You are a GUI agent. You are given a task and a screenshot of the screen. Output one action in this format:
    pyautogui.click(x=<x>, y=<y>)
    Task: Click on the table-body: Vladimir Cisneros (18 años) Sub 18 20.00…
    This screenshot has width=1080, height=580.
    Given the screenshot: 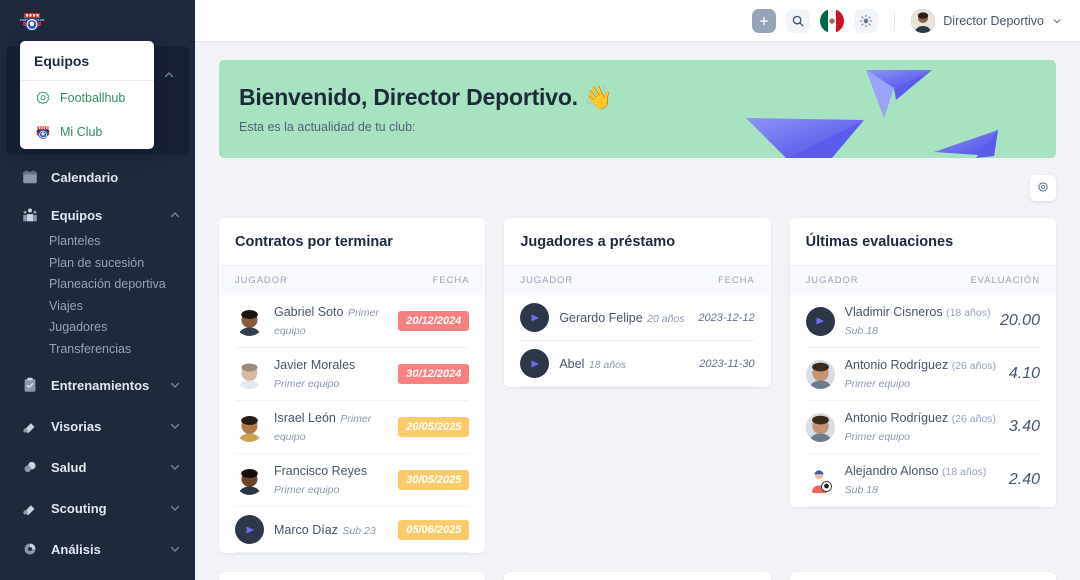 What is the action you would take?
    pyautogui.click(x=923, y=401)
    